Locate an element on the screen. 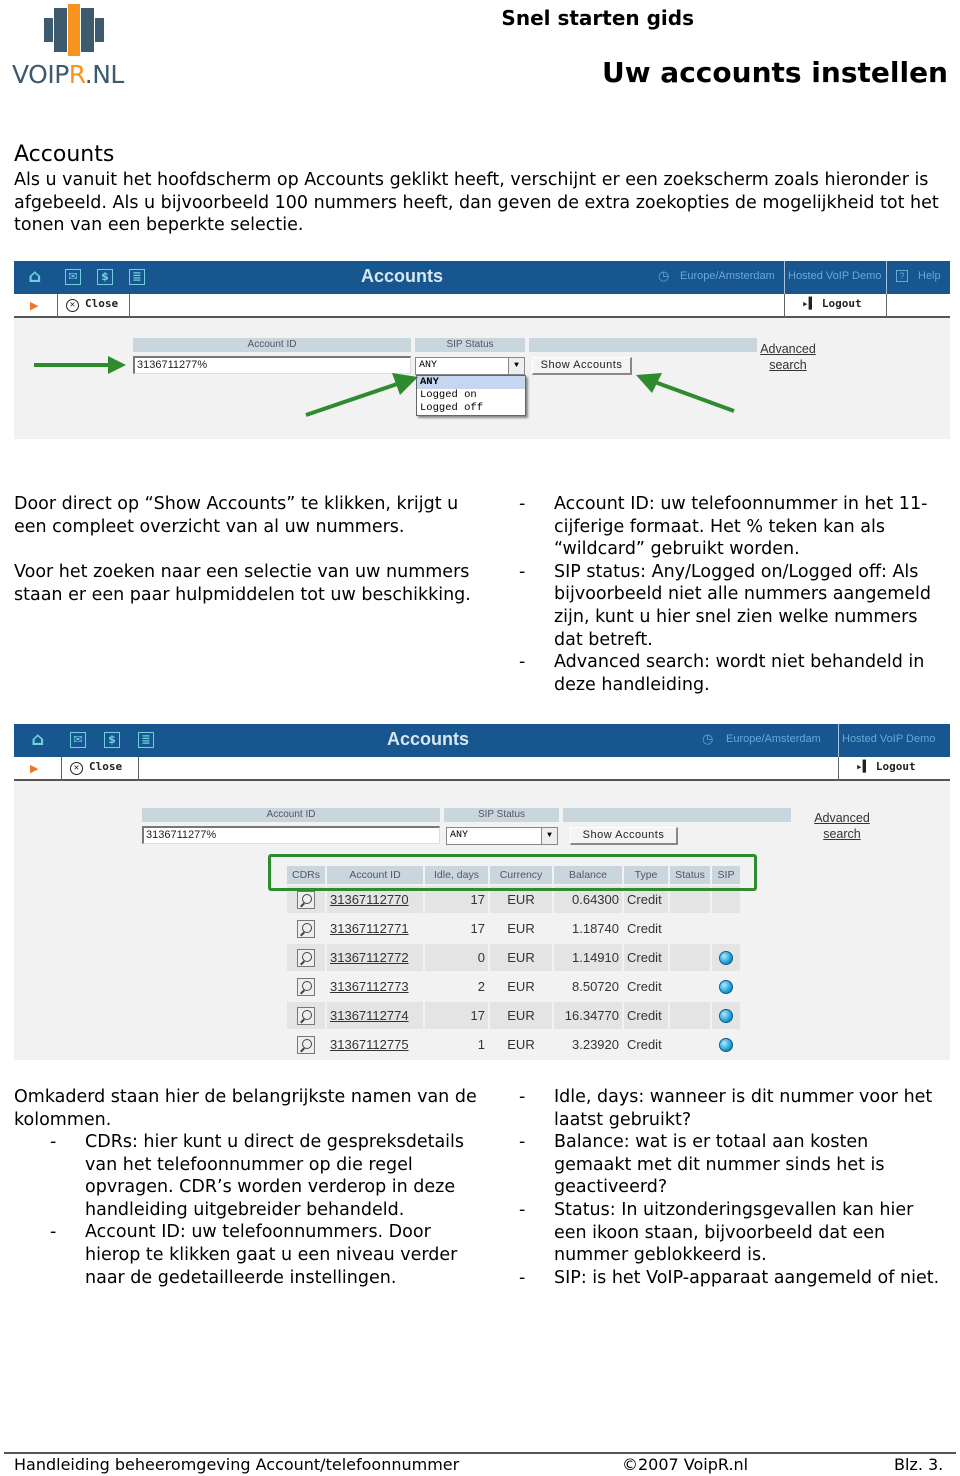 This screenshot has height=1476, width=960. sip-option-any: ANY is located at coordinates (471, 382).